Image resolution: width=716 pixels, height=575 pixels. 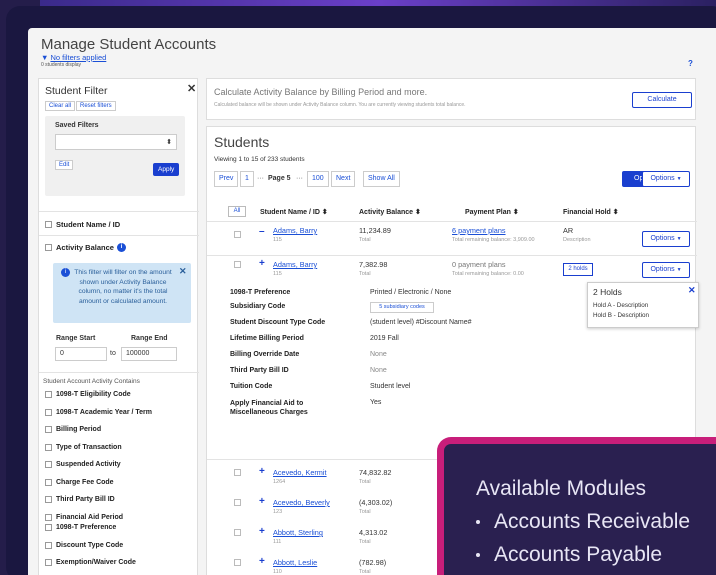 What do you see at coordinates (262, 232) in the screenshot?
I see `collapse-icon: –` at bounding box center [262, 232].